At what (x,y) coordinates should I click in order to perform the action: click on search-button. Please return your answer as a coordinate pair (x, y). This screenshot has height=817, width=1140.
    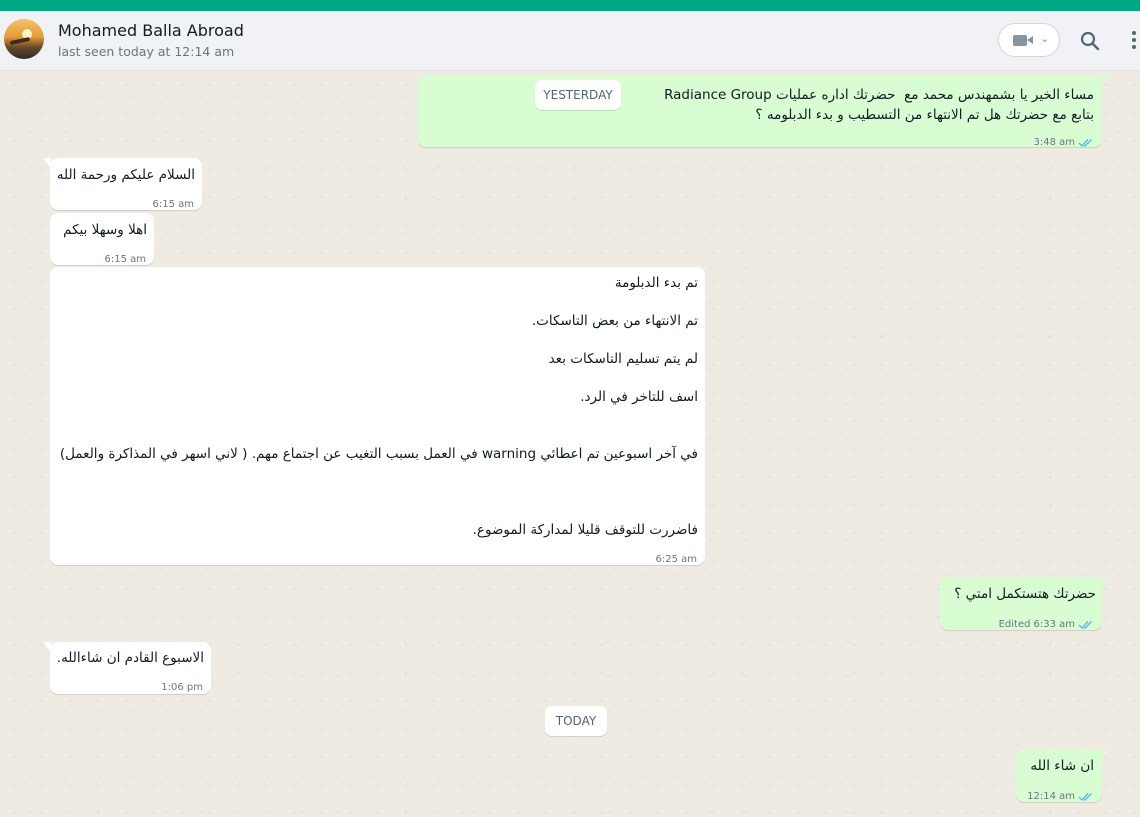
    Looking at the image, I should click on (1090, 41).